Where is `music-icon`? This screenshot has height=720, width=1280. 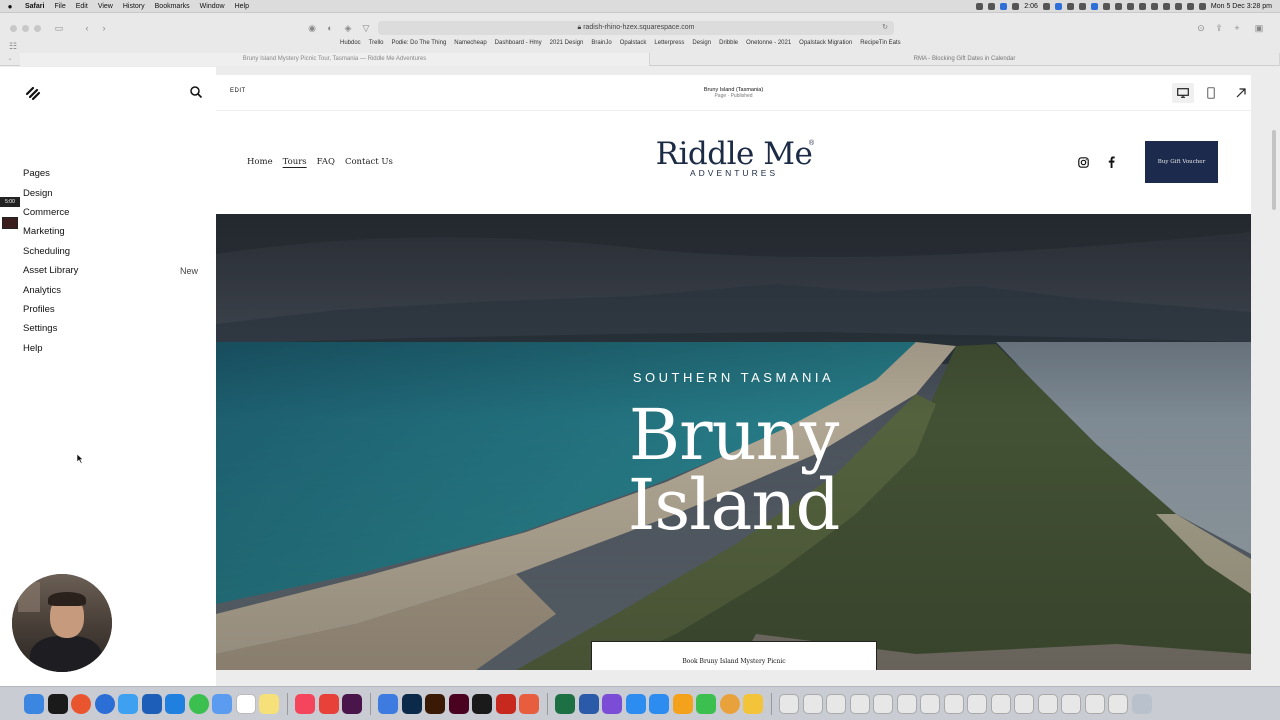 music-icon is located at coordinates (305, 703).